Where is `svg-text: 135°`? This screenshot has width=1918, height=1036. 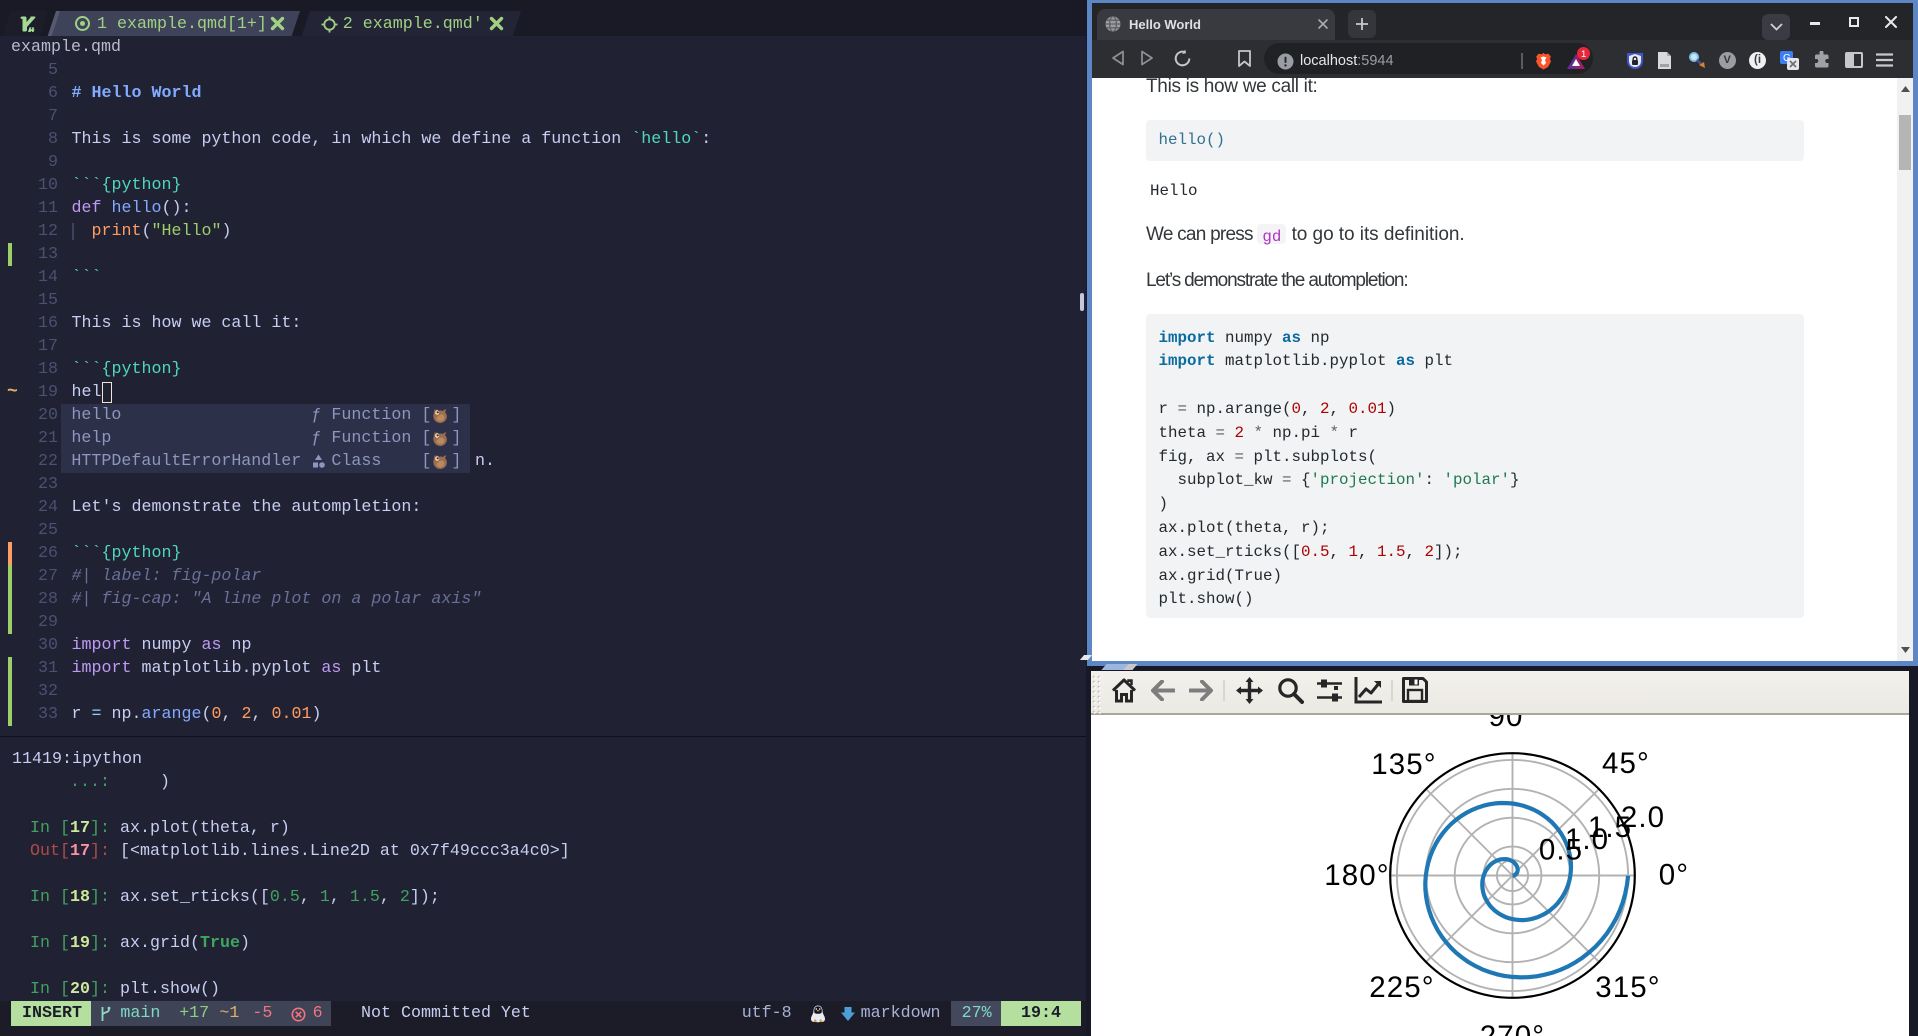
svg-text: 135° is located at coordinates (1403, 764).